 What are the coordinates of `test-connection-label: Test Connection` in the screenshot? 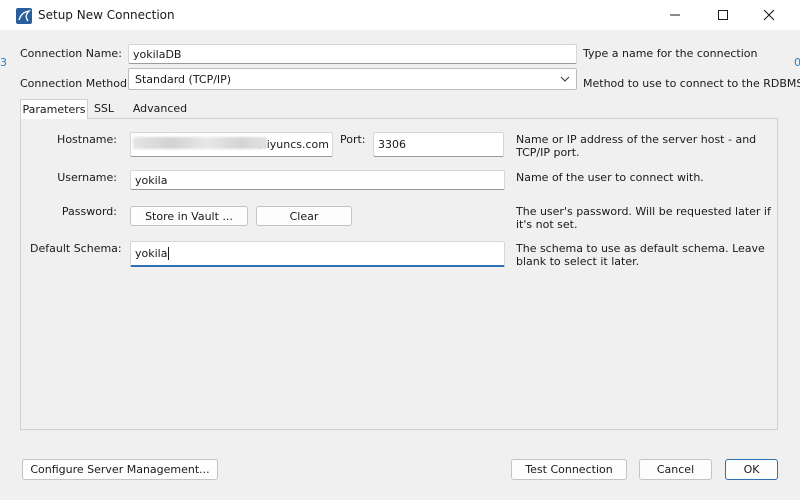 It's located at (569, 469).